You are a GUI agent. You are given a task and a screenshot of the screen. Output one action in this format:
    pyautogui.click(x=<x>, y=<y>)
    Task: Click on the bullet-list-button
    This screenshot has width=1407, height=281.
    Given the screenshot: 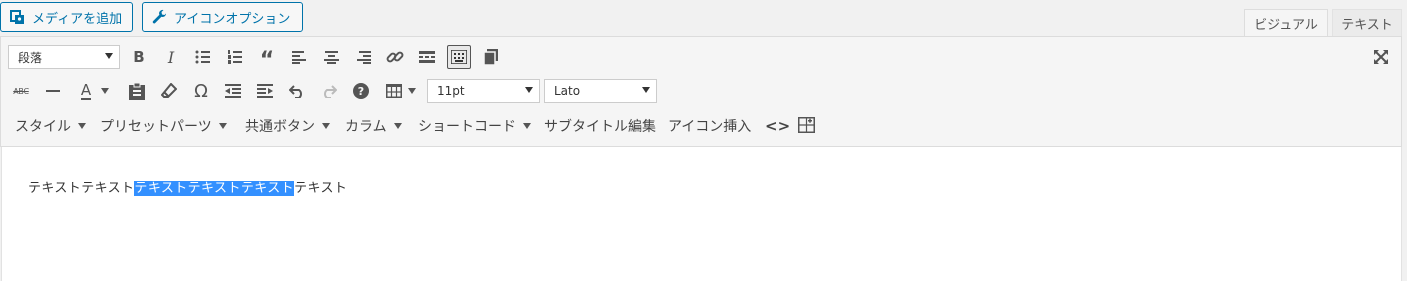 What is the action you would take?
    pyautogui.click(x=203, y=57)
    